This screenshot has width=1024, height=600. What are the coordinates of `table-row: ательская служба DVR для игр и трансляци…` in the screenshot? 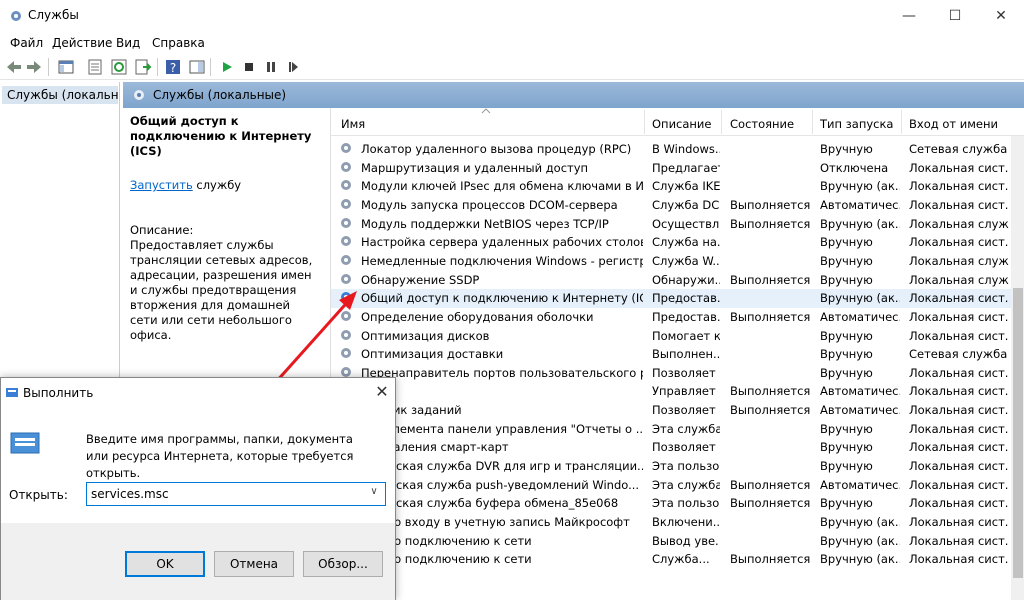 It's located at (671, 466).